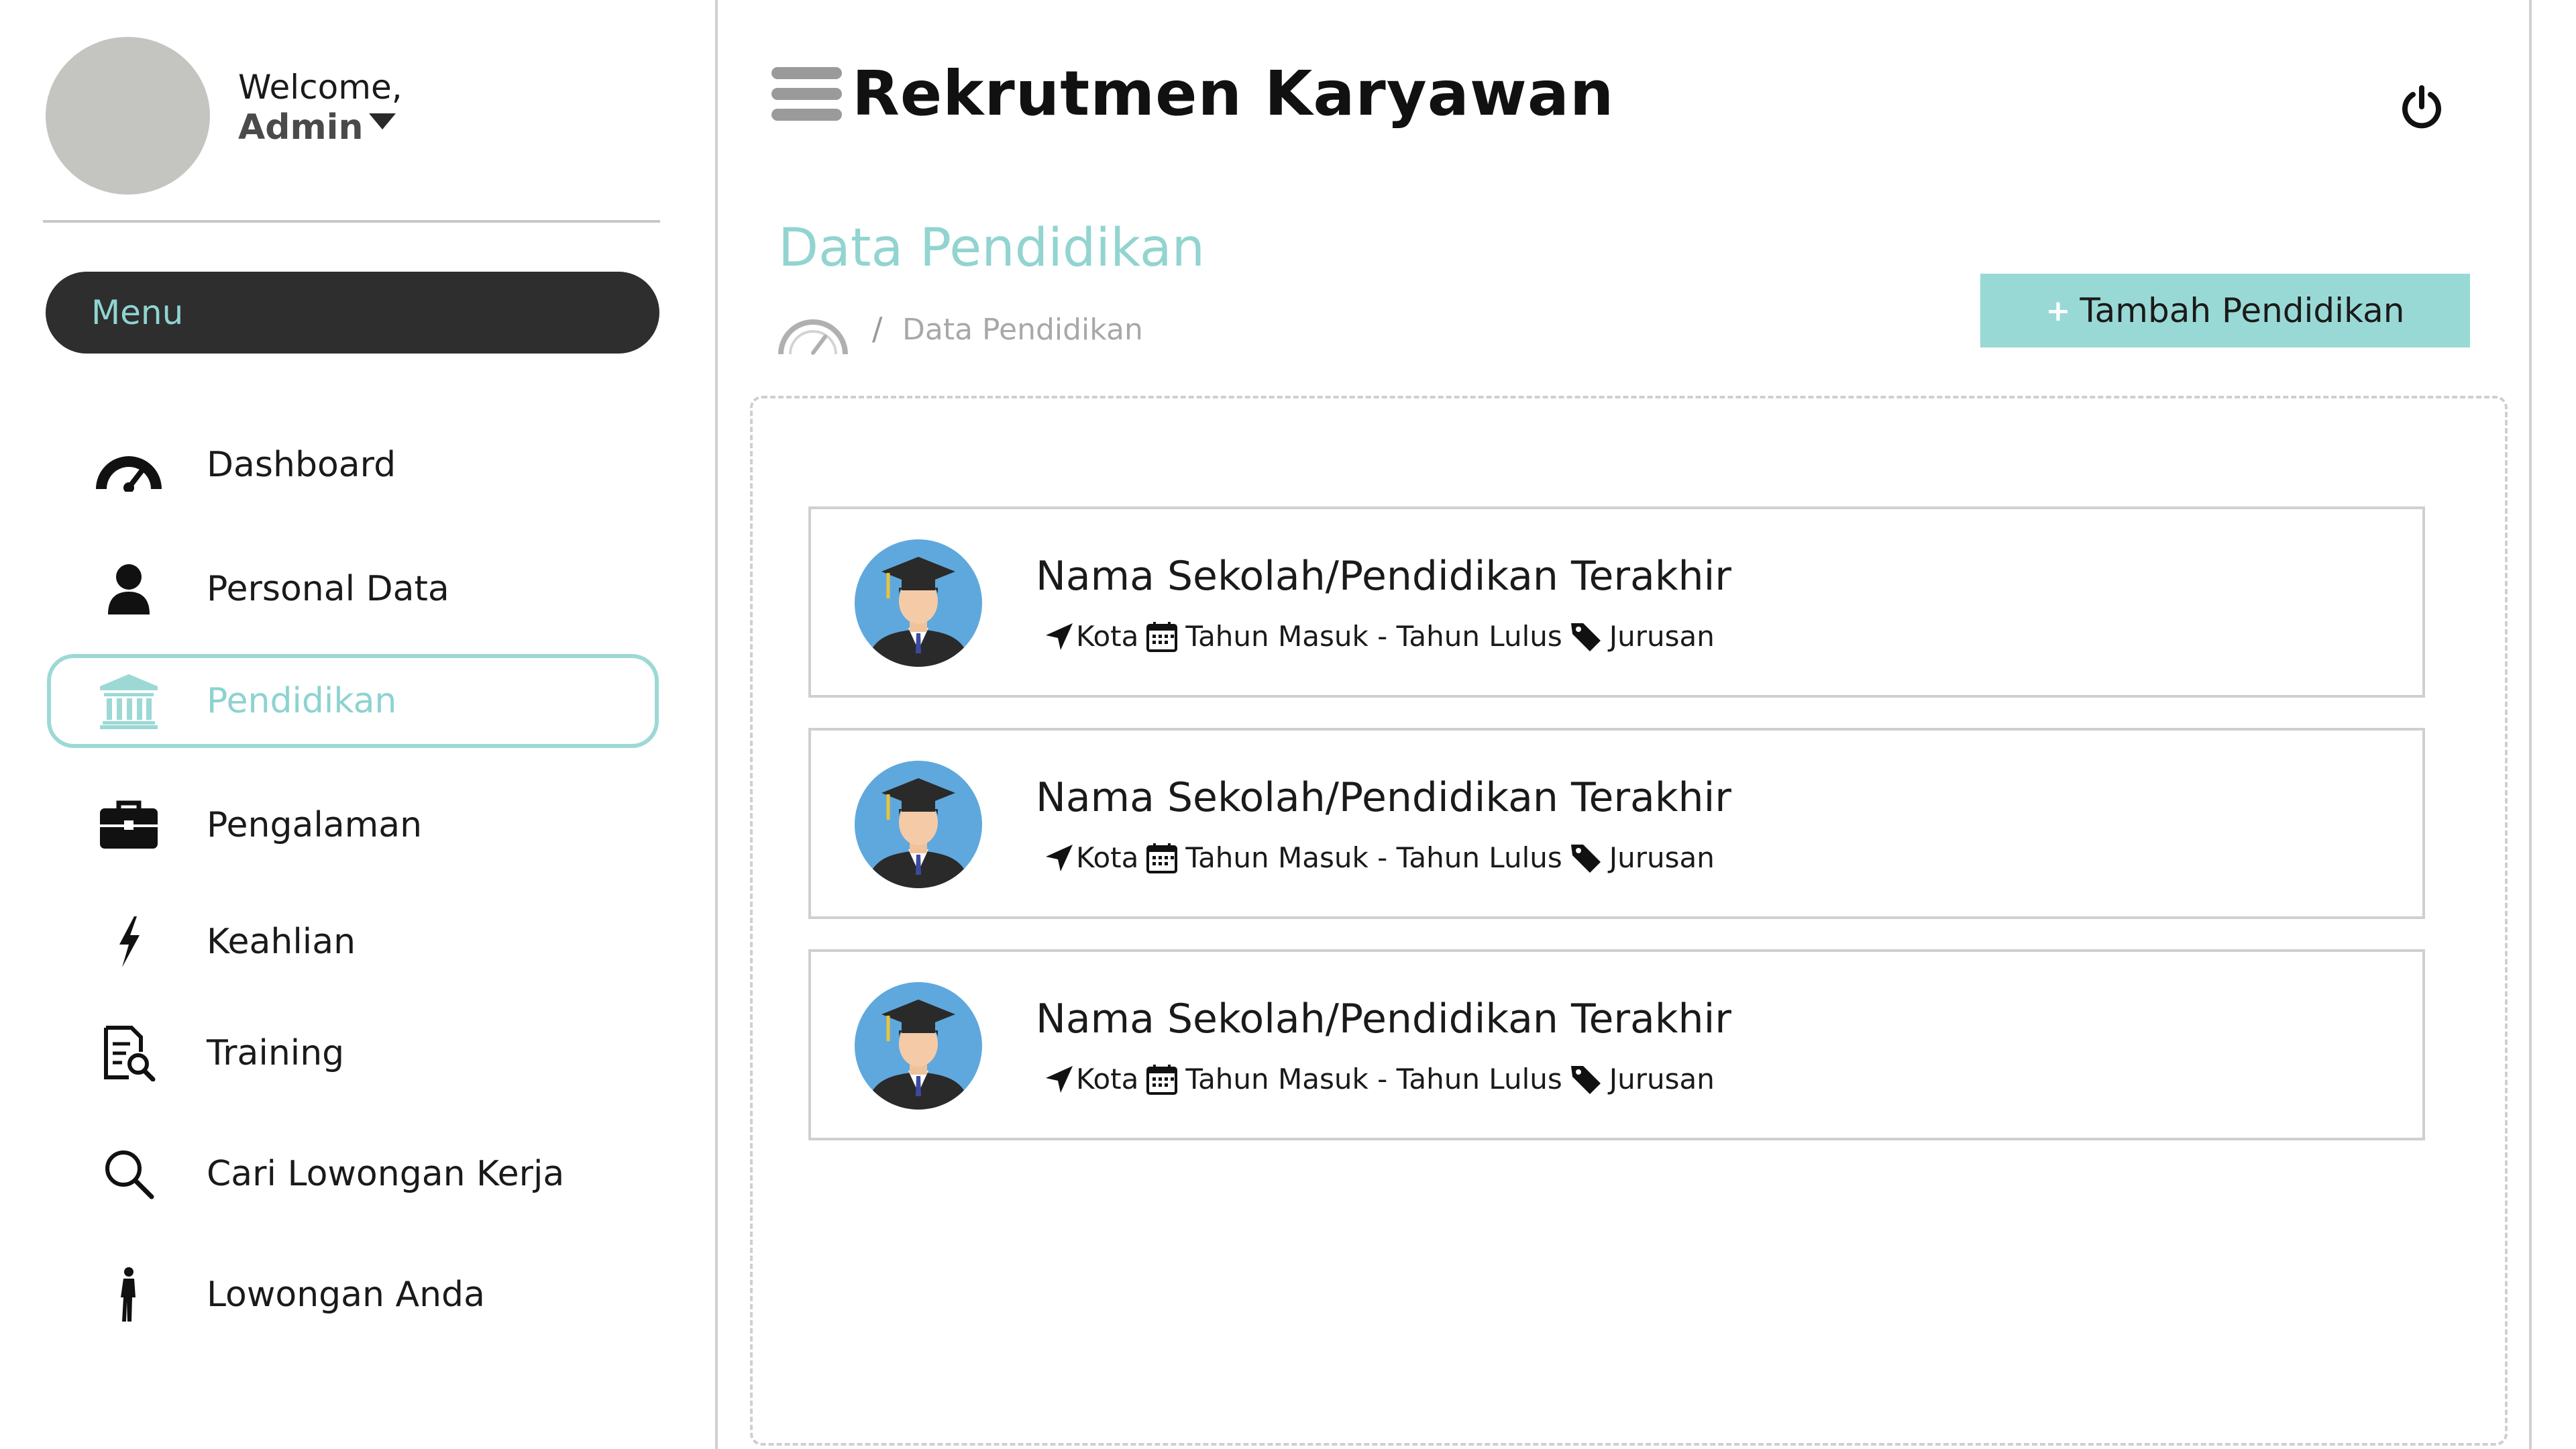 Image resolution: width=2576 pixels, height=1449 pixels. Describe the element at coordinates (129, 589) in the screenshot. I see `user-icon` at that location.